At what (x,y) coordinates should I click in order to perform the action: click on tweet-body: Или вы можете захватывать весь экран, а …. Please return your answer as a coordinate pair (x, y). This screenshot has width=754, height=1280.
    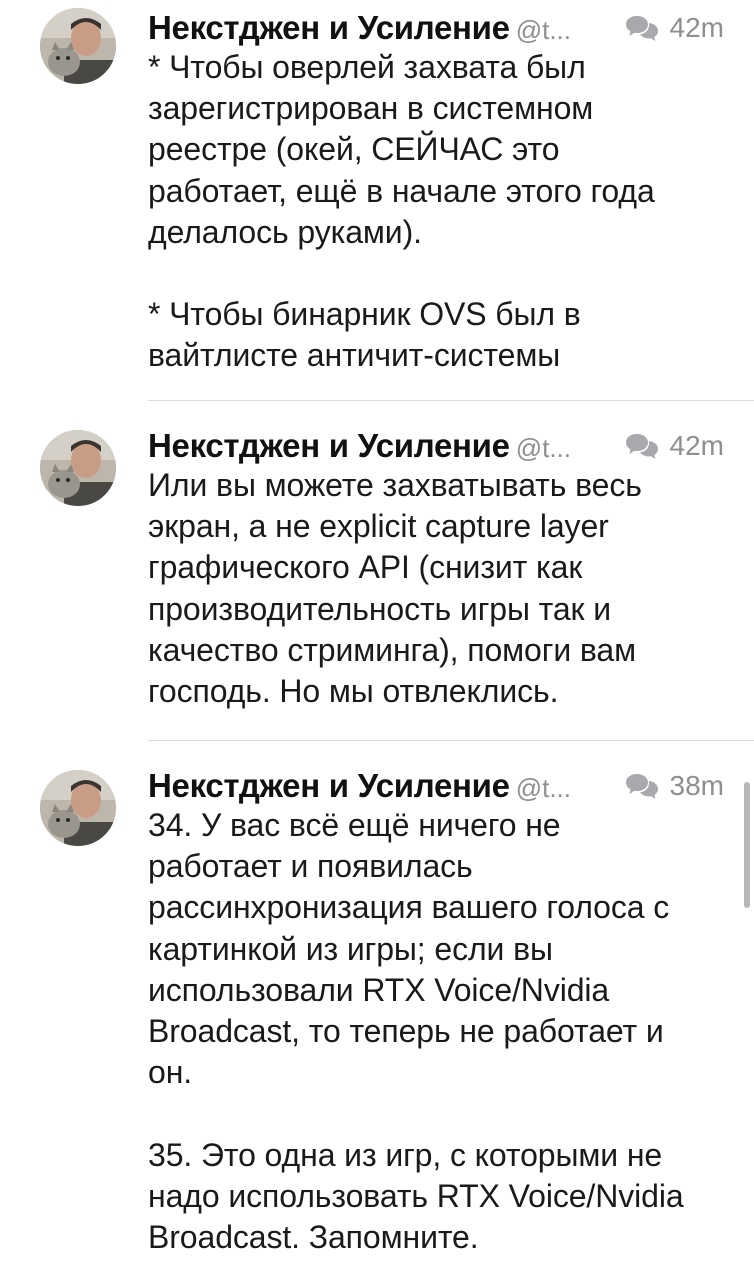
    Looking at the image, I should click on (395, 588).